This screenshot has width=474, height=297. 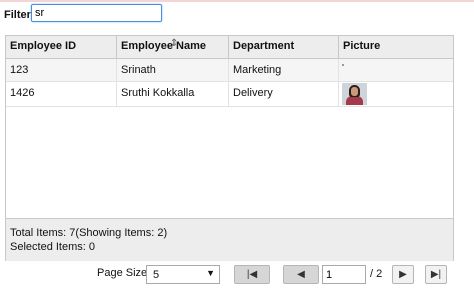 I want to click on next-page-button: ▶, so click(x=403, y=274).